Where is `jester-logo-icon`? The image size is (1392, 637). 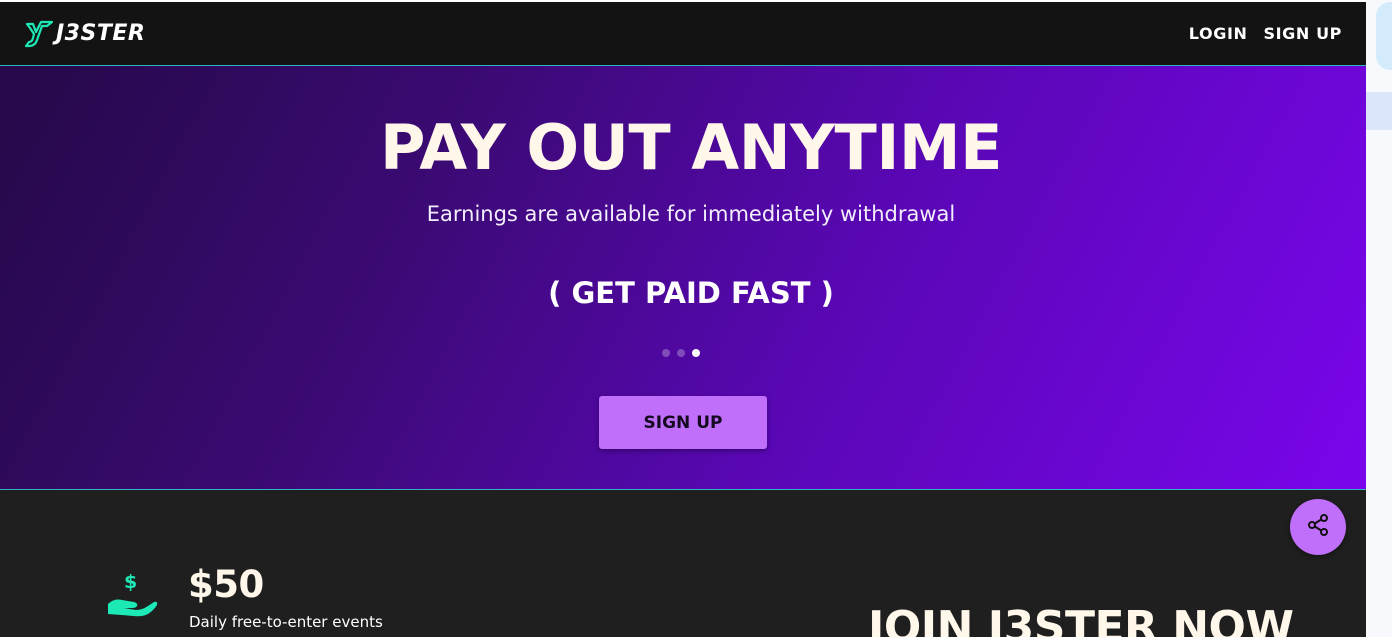 jester-logo-icon is located at coordinates (39, 34).